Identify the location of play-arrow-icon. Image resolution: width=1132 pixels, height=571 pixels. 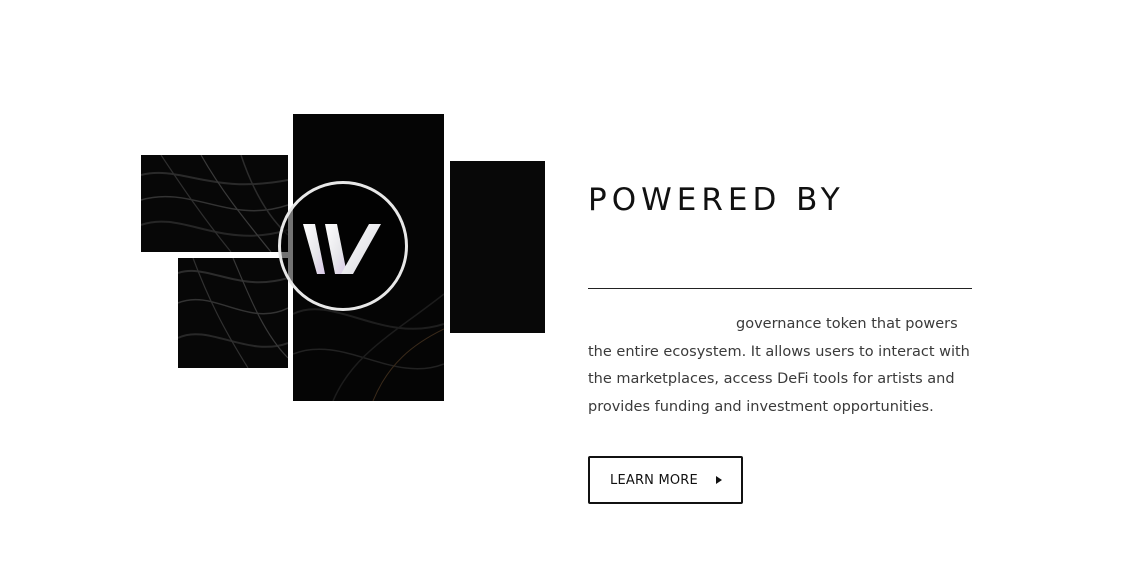
(718, 480).